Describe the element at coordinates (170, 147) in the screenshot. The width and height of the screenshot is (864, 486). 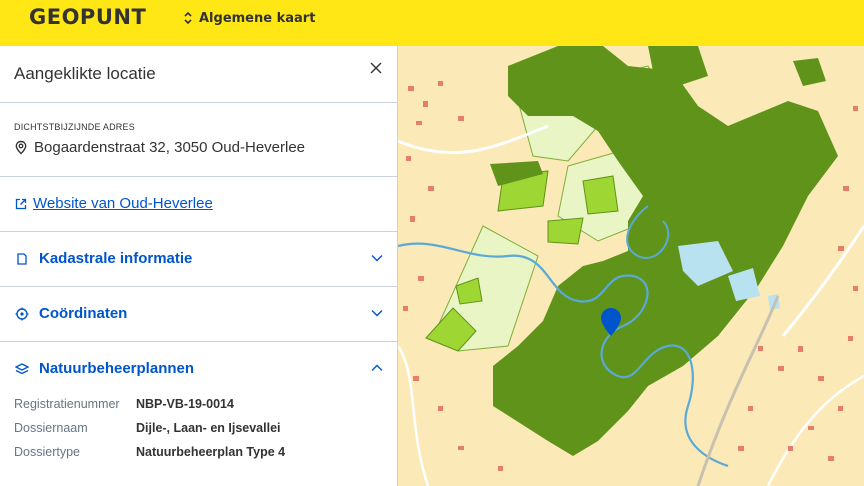
I see `address-value: Bogaardenstraat 32, 3050 Oud-Heverlee` at that location.